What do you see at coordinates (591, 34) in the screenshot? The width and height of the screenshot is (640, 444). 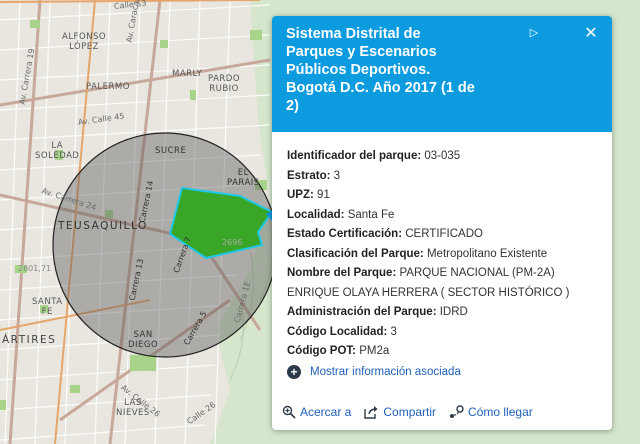 I see `close-popup-button: ✕` at bounding box center [591, 34].